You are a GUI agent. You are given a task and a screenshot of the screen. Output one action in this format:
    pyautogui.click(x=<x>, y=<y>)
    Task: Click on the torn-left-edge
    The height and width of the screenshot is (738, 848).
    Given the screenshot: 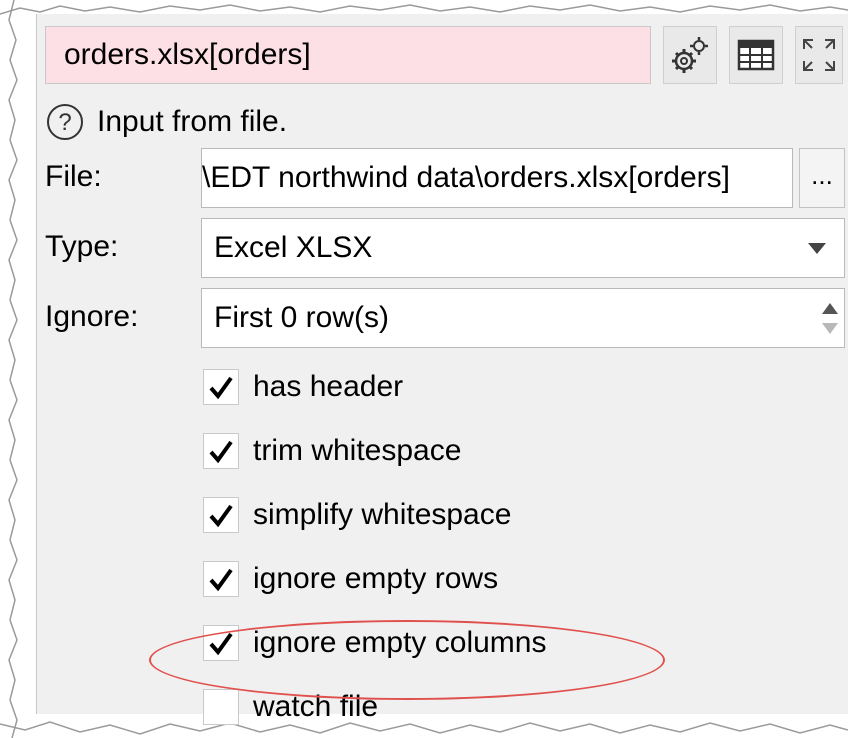 What is the action you would take?
    pyautogui.click(x=13, y=369)
    